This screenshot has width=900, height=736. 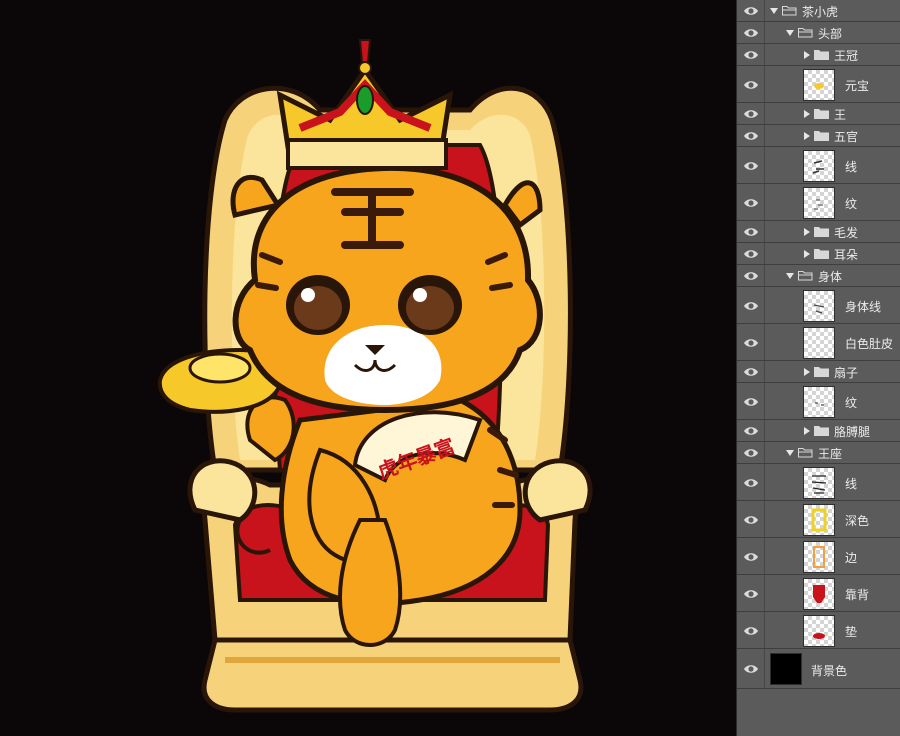 I want to click on layer-row: 边, so click(x=818, y=556).